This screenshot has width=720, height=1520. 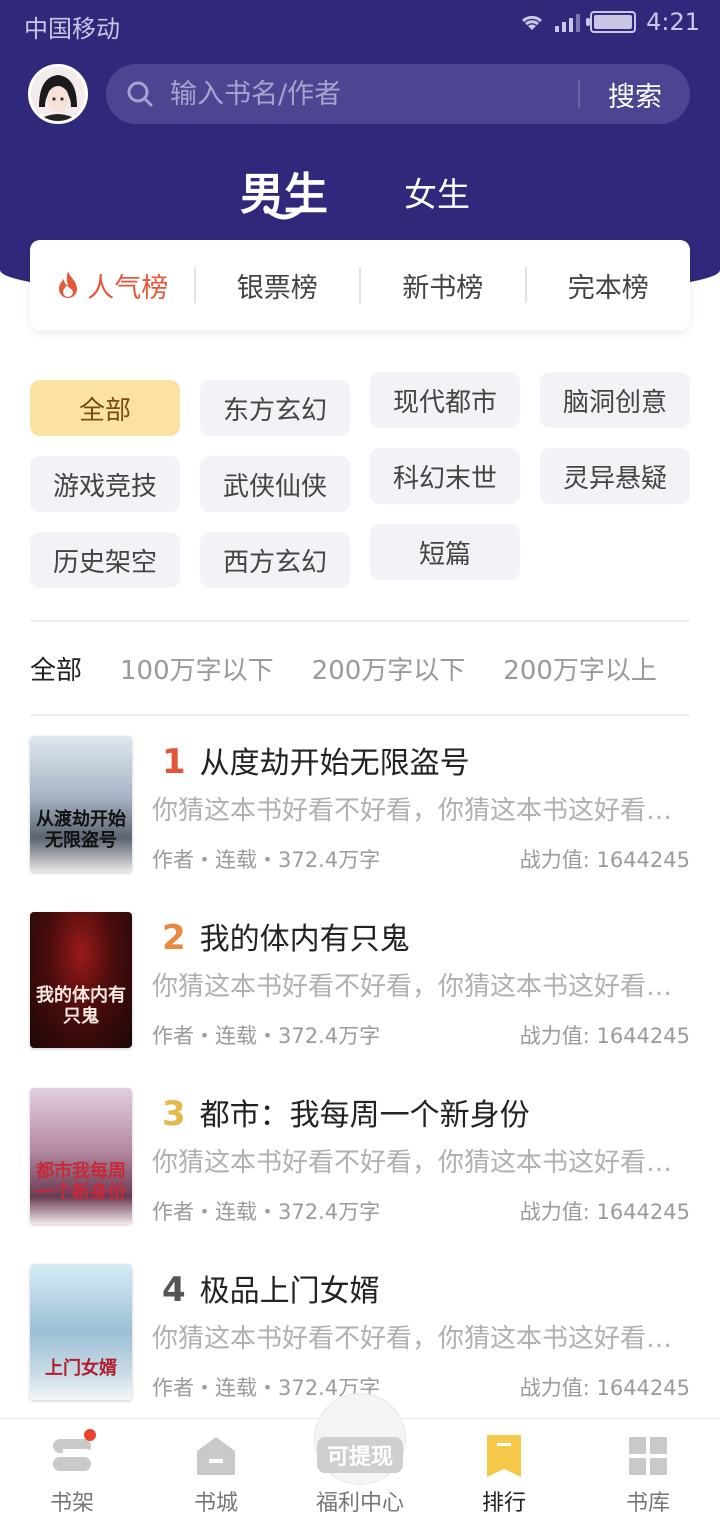 I want to click on search-bar: 搜索, so click(x=398, y=94).